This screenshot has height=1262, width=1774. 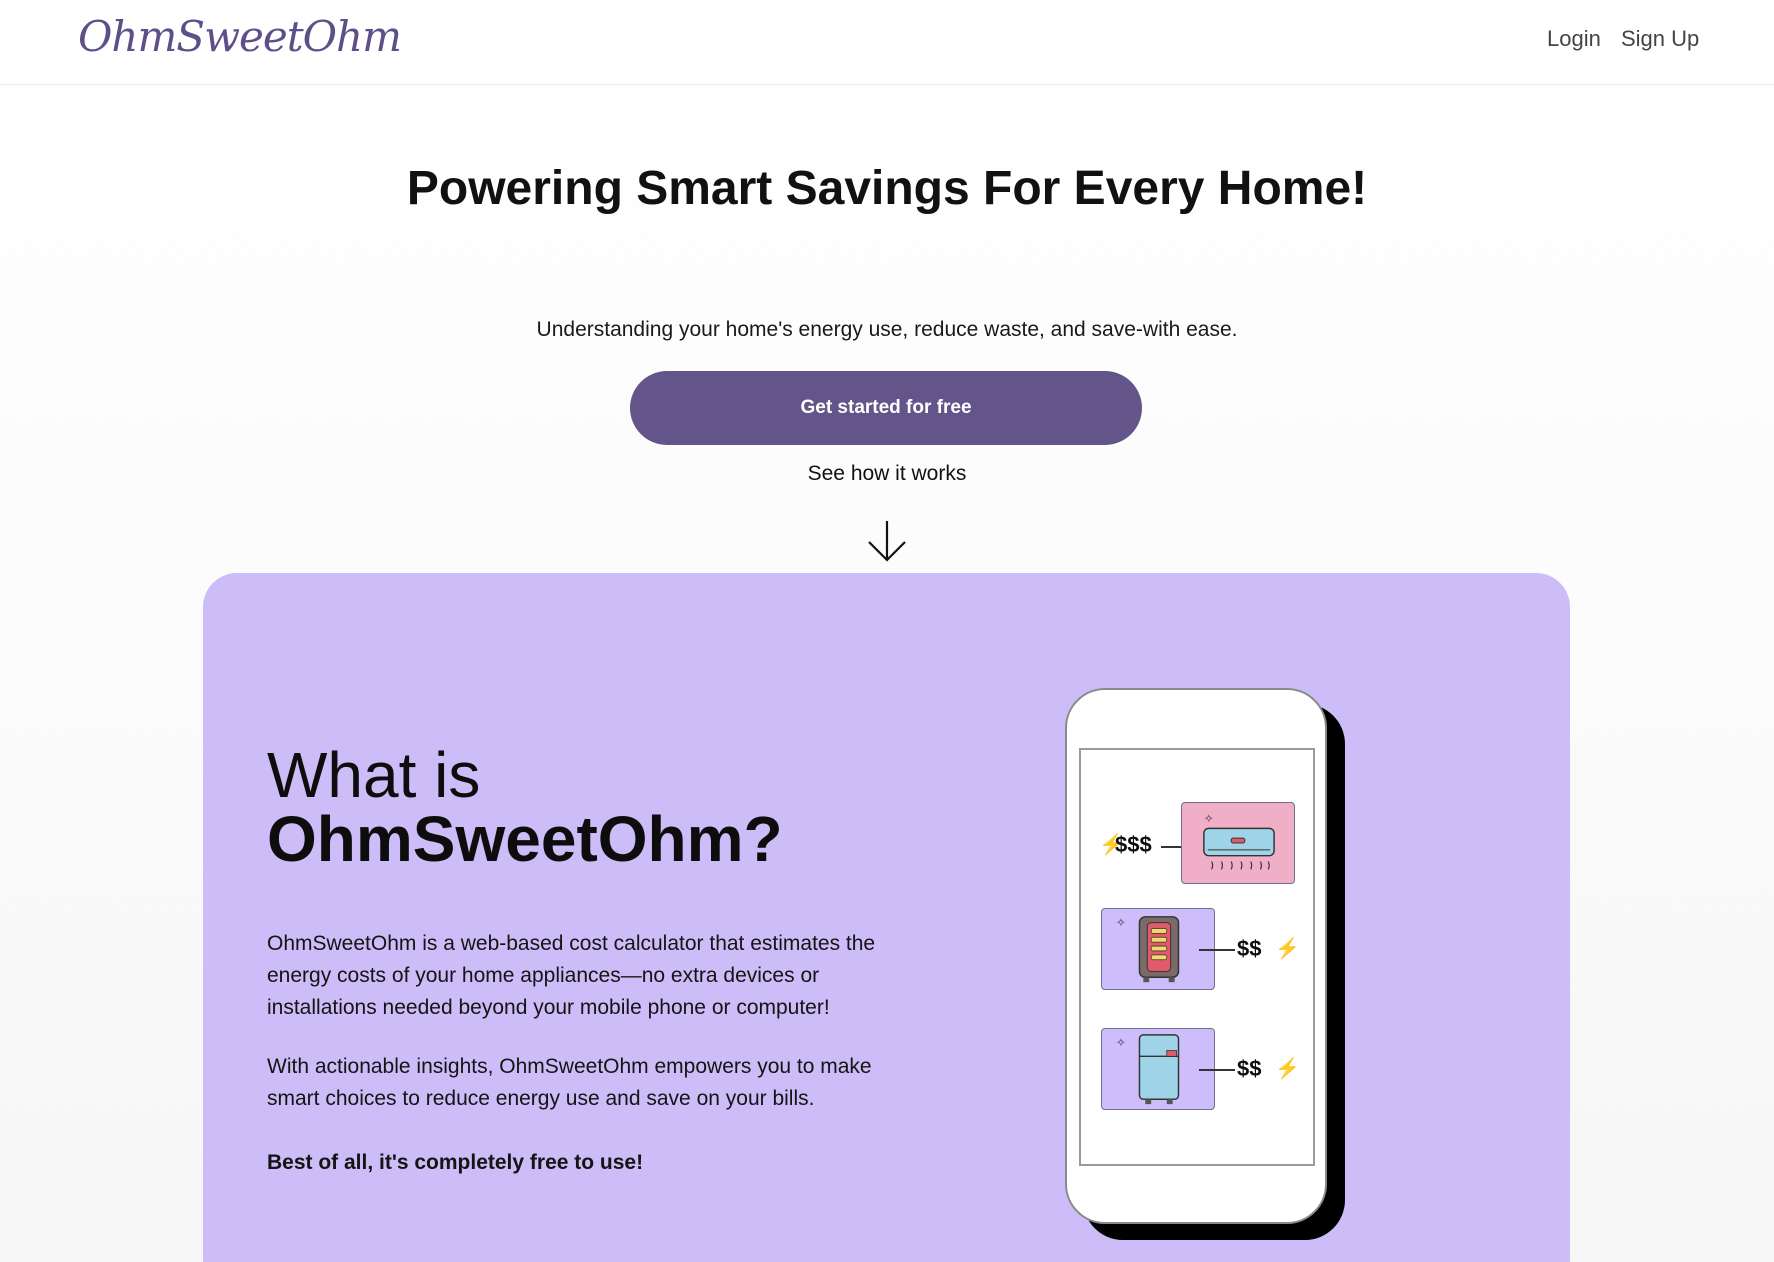 I want to click on space-heater-icon: ✧, so click(x=1148, y=949).